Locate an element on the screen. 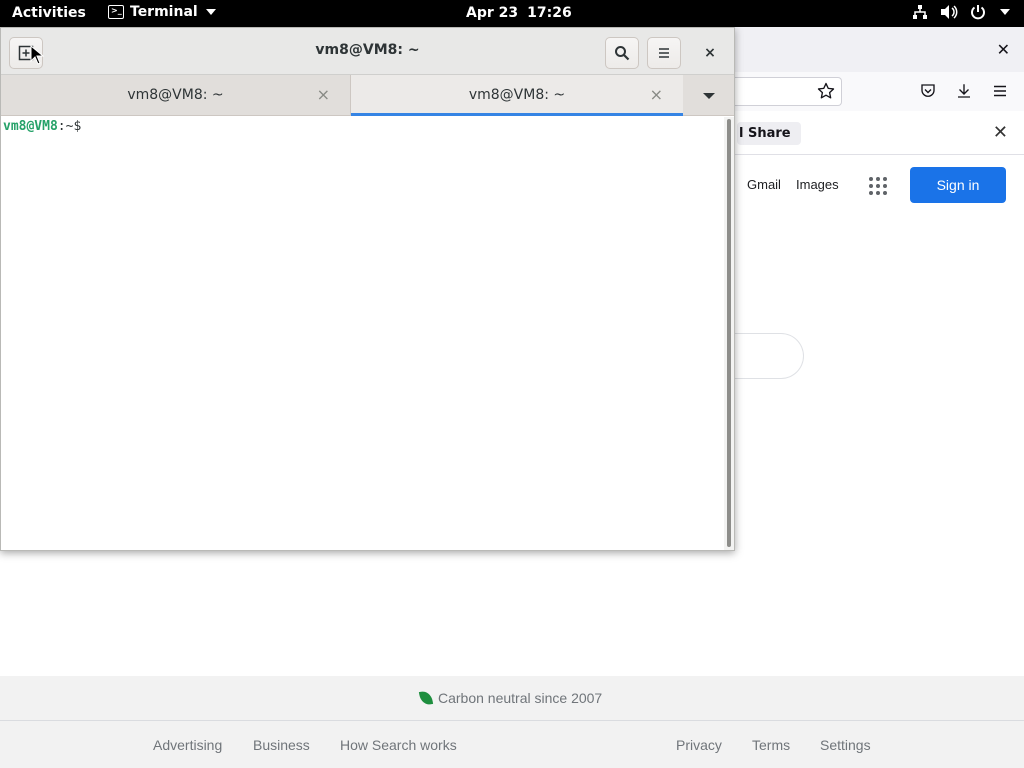 The width and height of the screenshot is (1024, 768). app-menu: >_ Terminal is located at coordinates (162, 12).